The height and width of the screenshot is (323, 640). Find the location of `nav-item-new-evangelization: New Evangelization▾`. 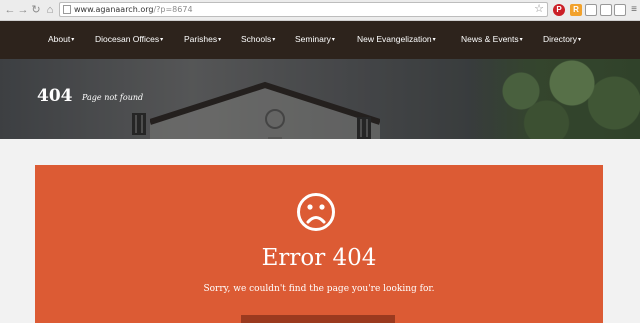

nav-item-new-evangelization: New Evangelization▾ is located at coordinates (396, 39).